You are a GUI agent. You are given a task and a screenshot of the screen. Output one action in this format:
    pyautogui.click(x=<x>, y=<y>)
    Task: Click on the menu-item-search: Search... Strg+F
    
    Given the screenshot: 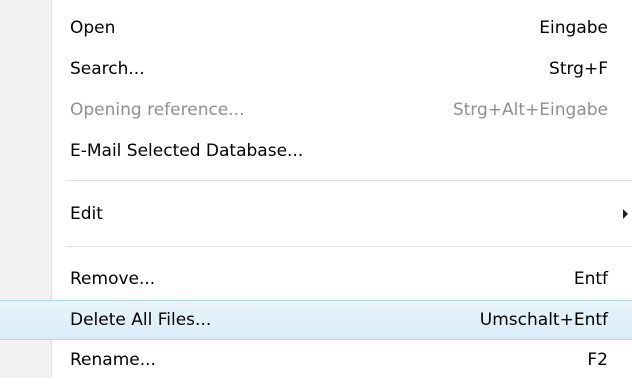 What is the action you would take?
    pyautogui.click(x=316, y=69)
    